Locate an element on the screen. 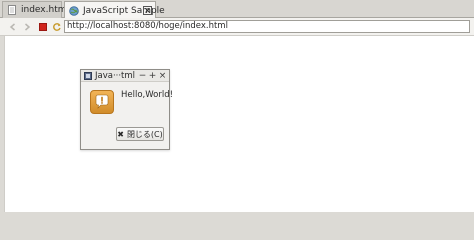 The height and width of the screenshot is (240, 474). reload-icon is located at coordinates (57, 27).